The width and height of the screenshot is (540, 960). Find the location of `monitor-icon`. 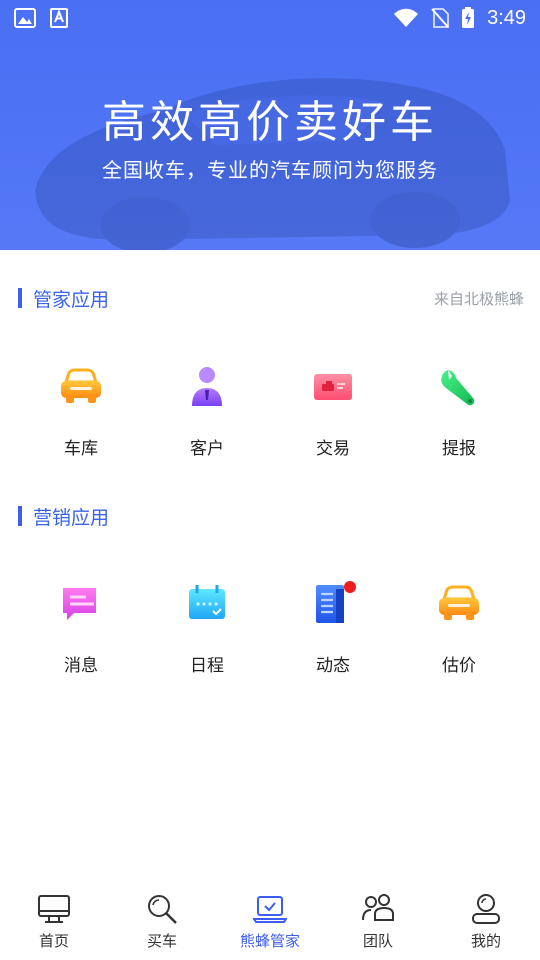

monitor-icon is located at coordinates (54, 909).